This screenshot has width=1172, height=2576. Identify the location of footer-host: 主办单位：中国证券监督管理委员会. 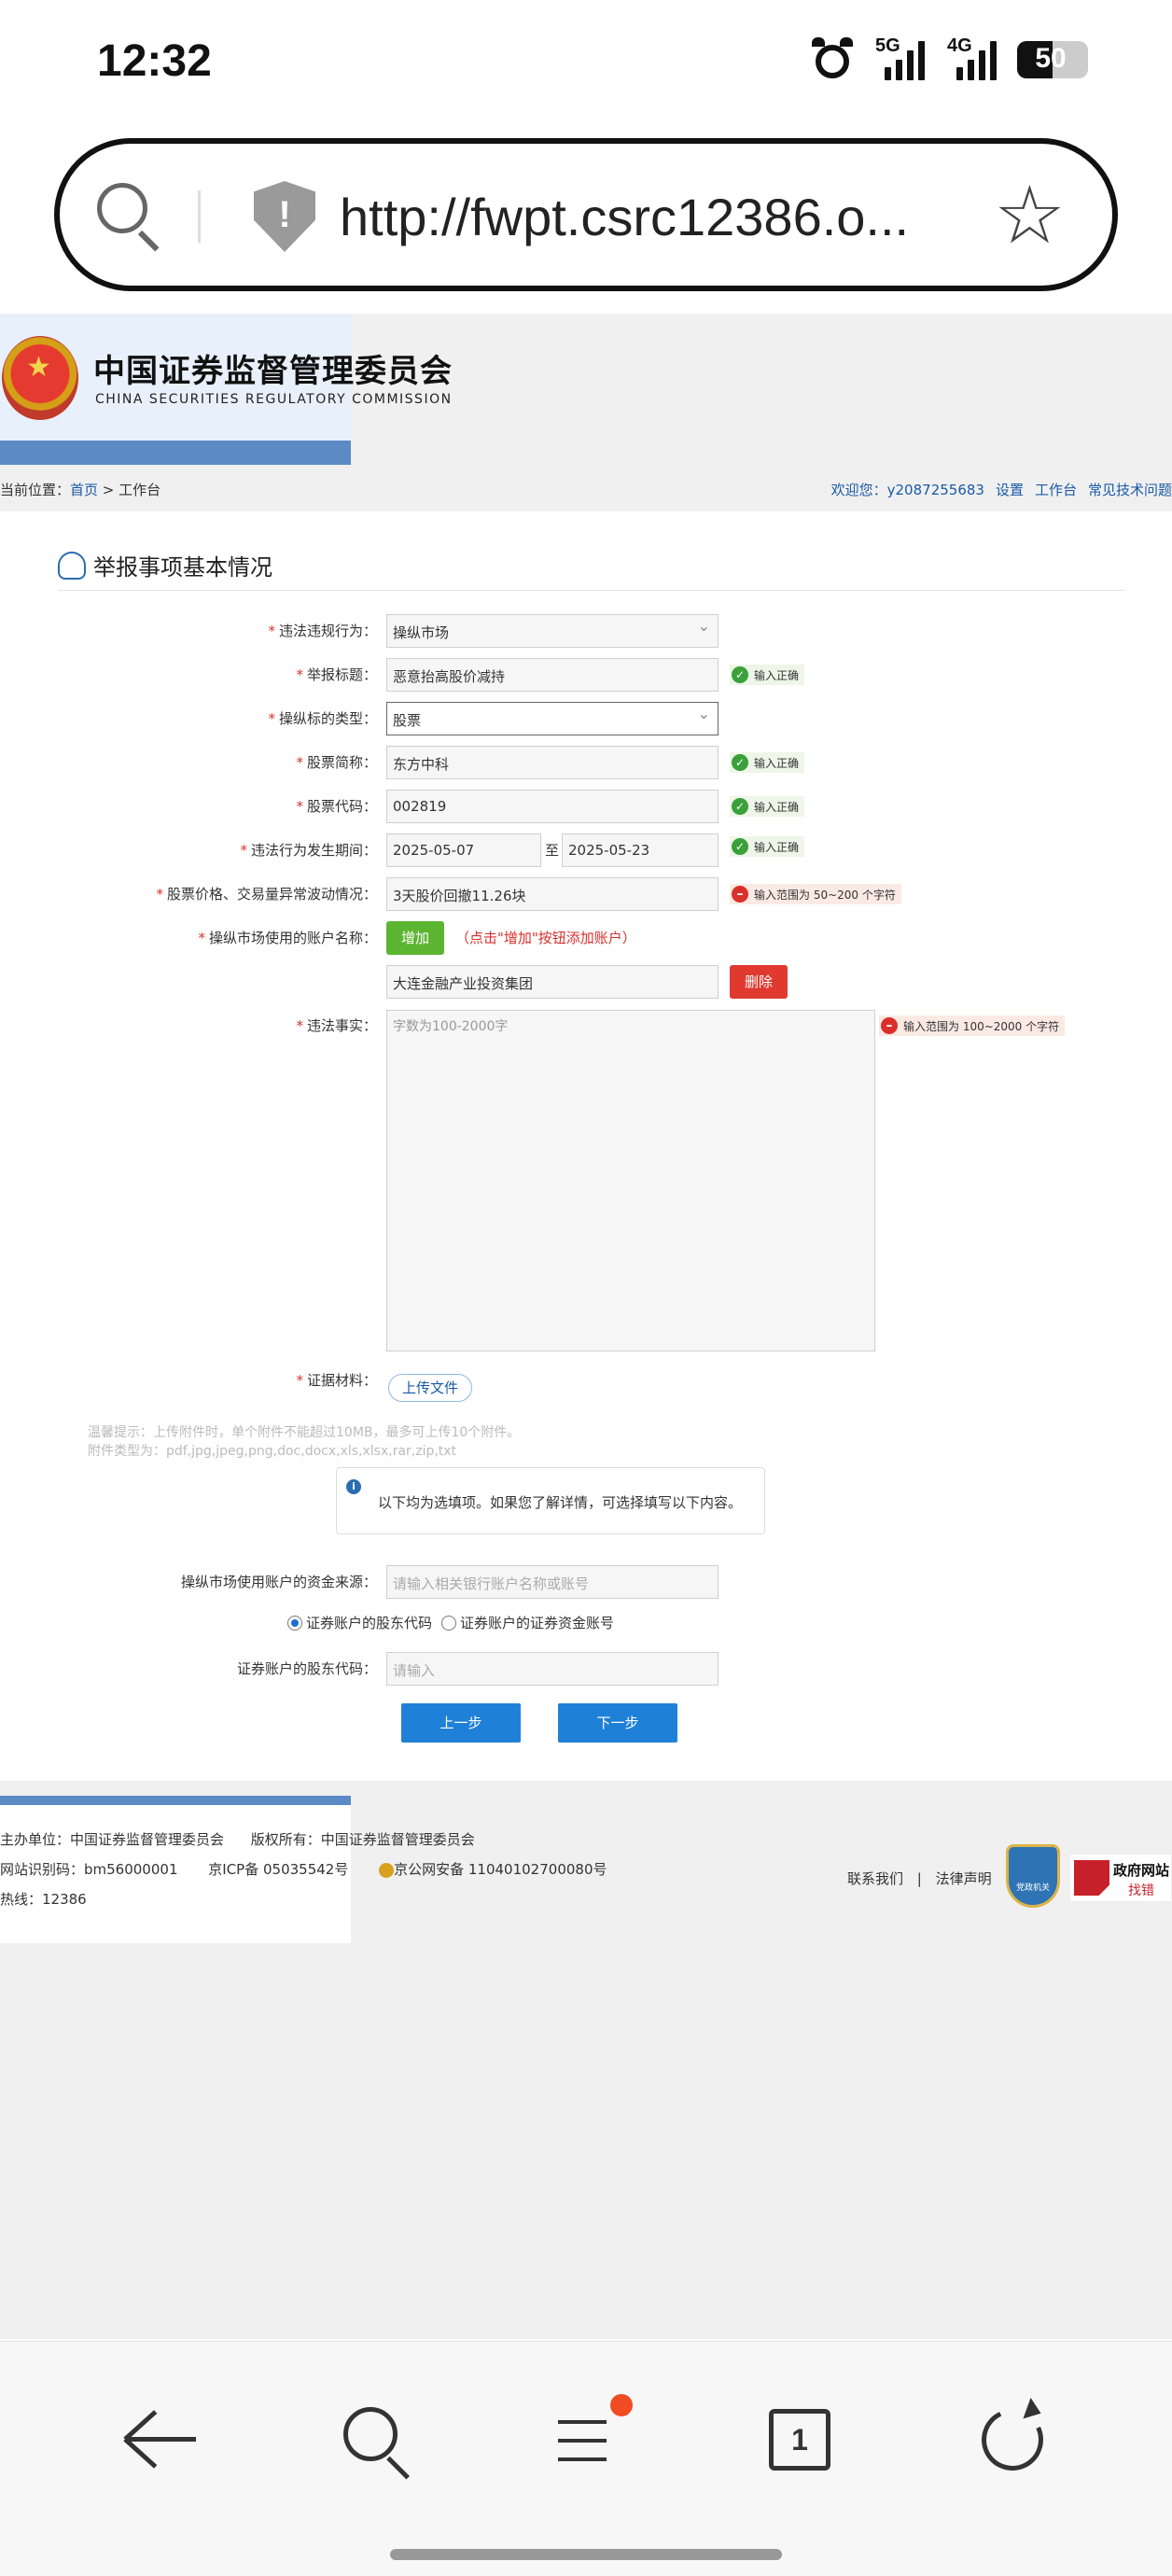
(112, 1839).